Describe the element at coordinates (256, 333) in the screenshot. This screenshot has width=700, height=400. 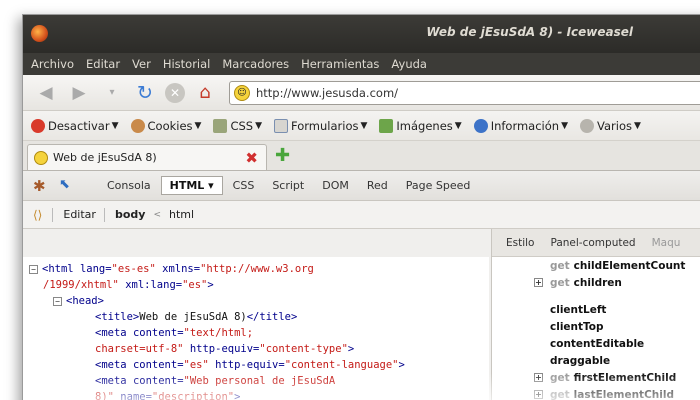
I see `code-line: <meta content="text/html;` at that location.